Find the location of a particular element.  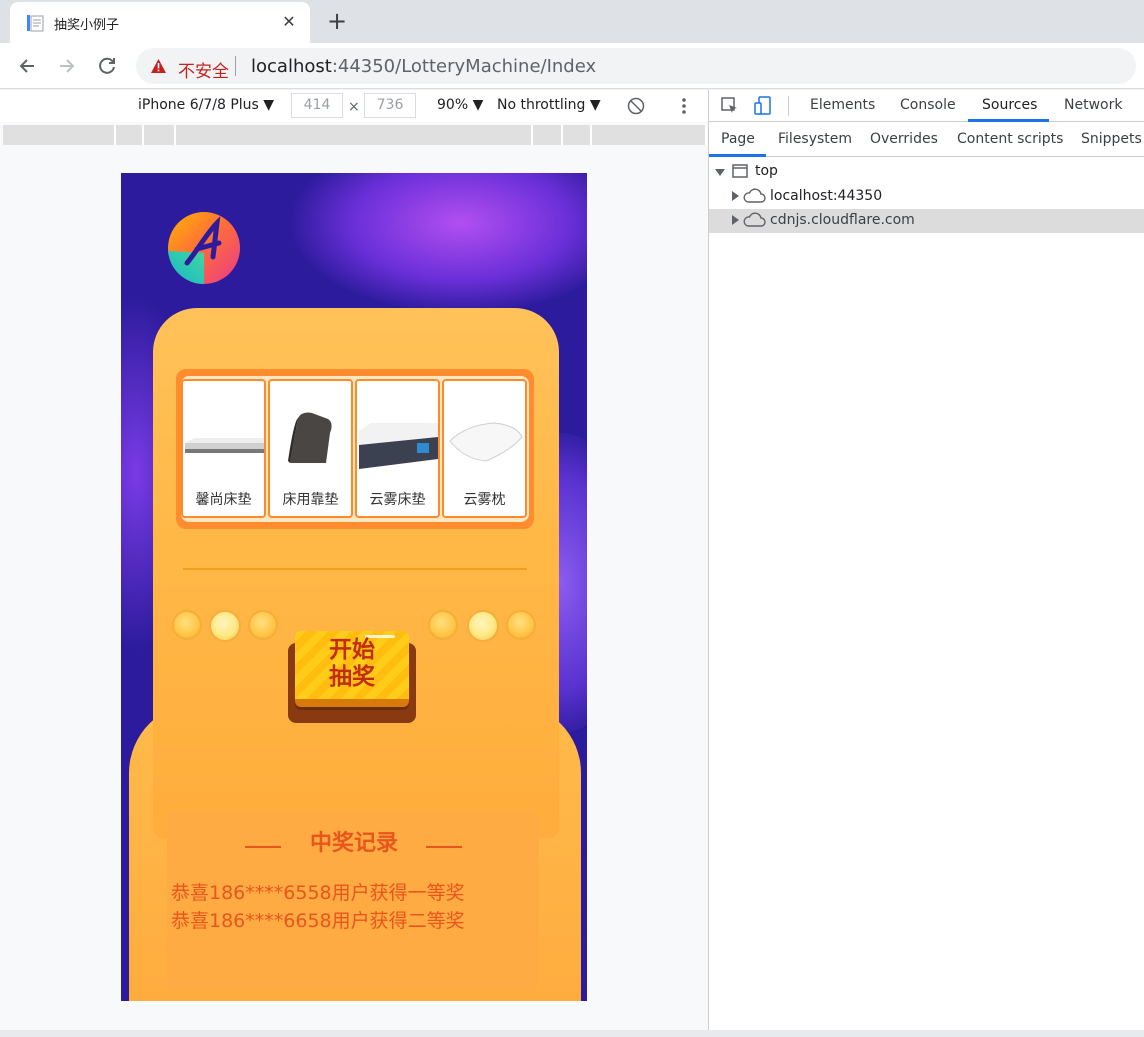

tab-network: Network is located at coordinates (1093, 105).